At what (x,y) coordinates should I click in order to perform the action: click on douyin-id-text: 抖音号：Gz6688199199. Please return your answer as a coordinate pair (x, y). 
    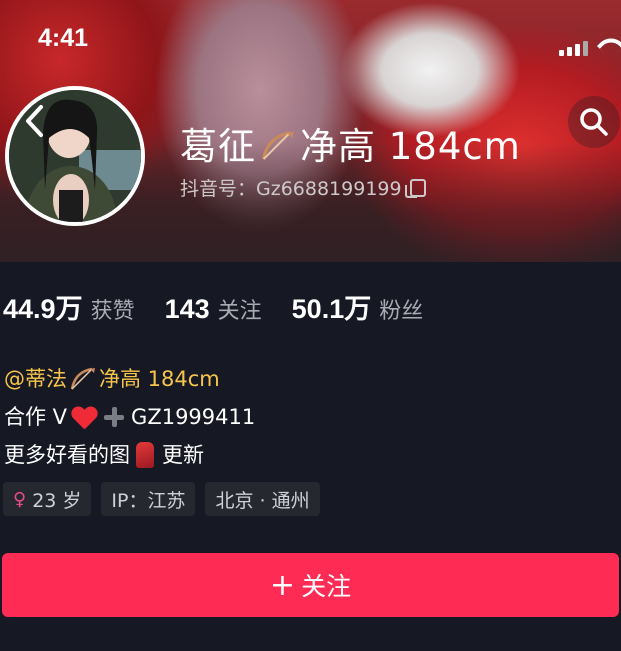
    Looking at the image, I should click on (291, 189).